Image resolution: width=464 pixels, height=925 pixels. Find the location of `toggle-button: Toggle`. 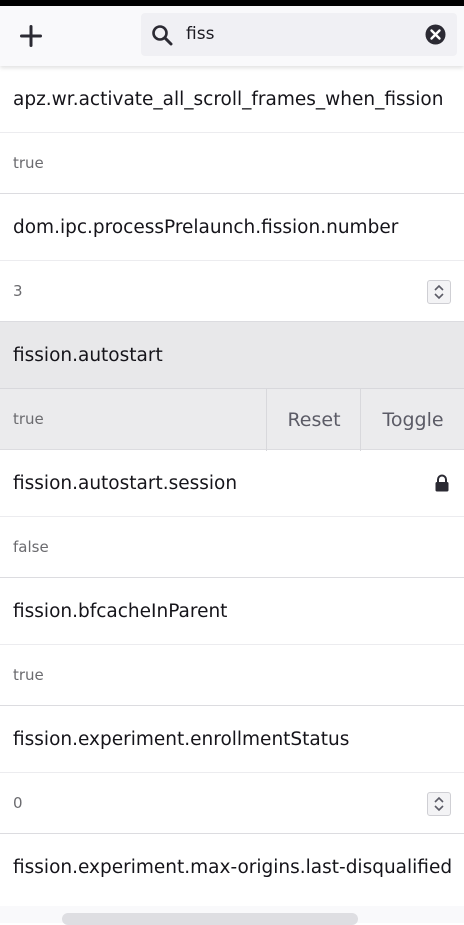

toggle-button: Toggle is located at coordinates (412, 420).